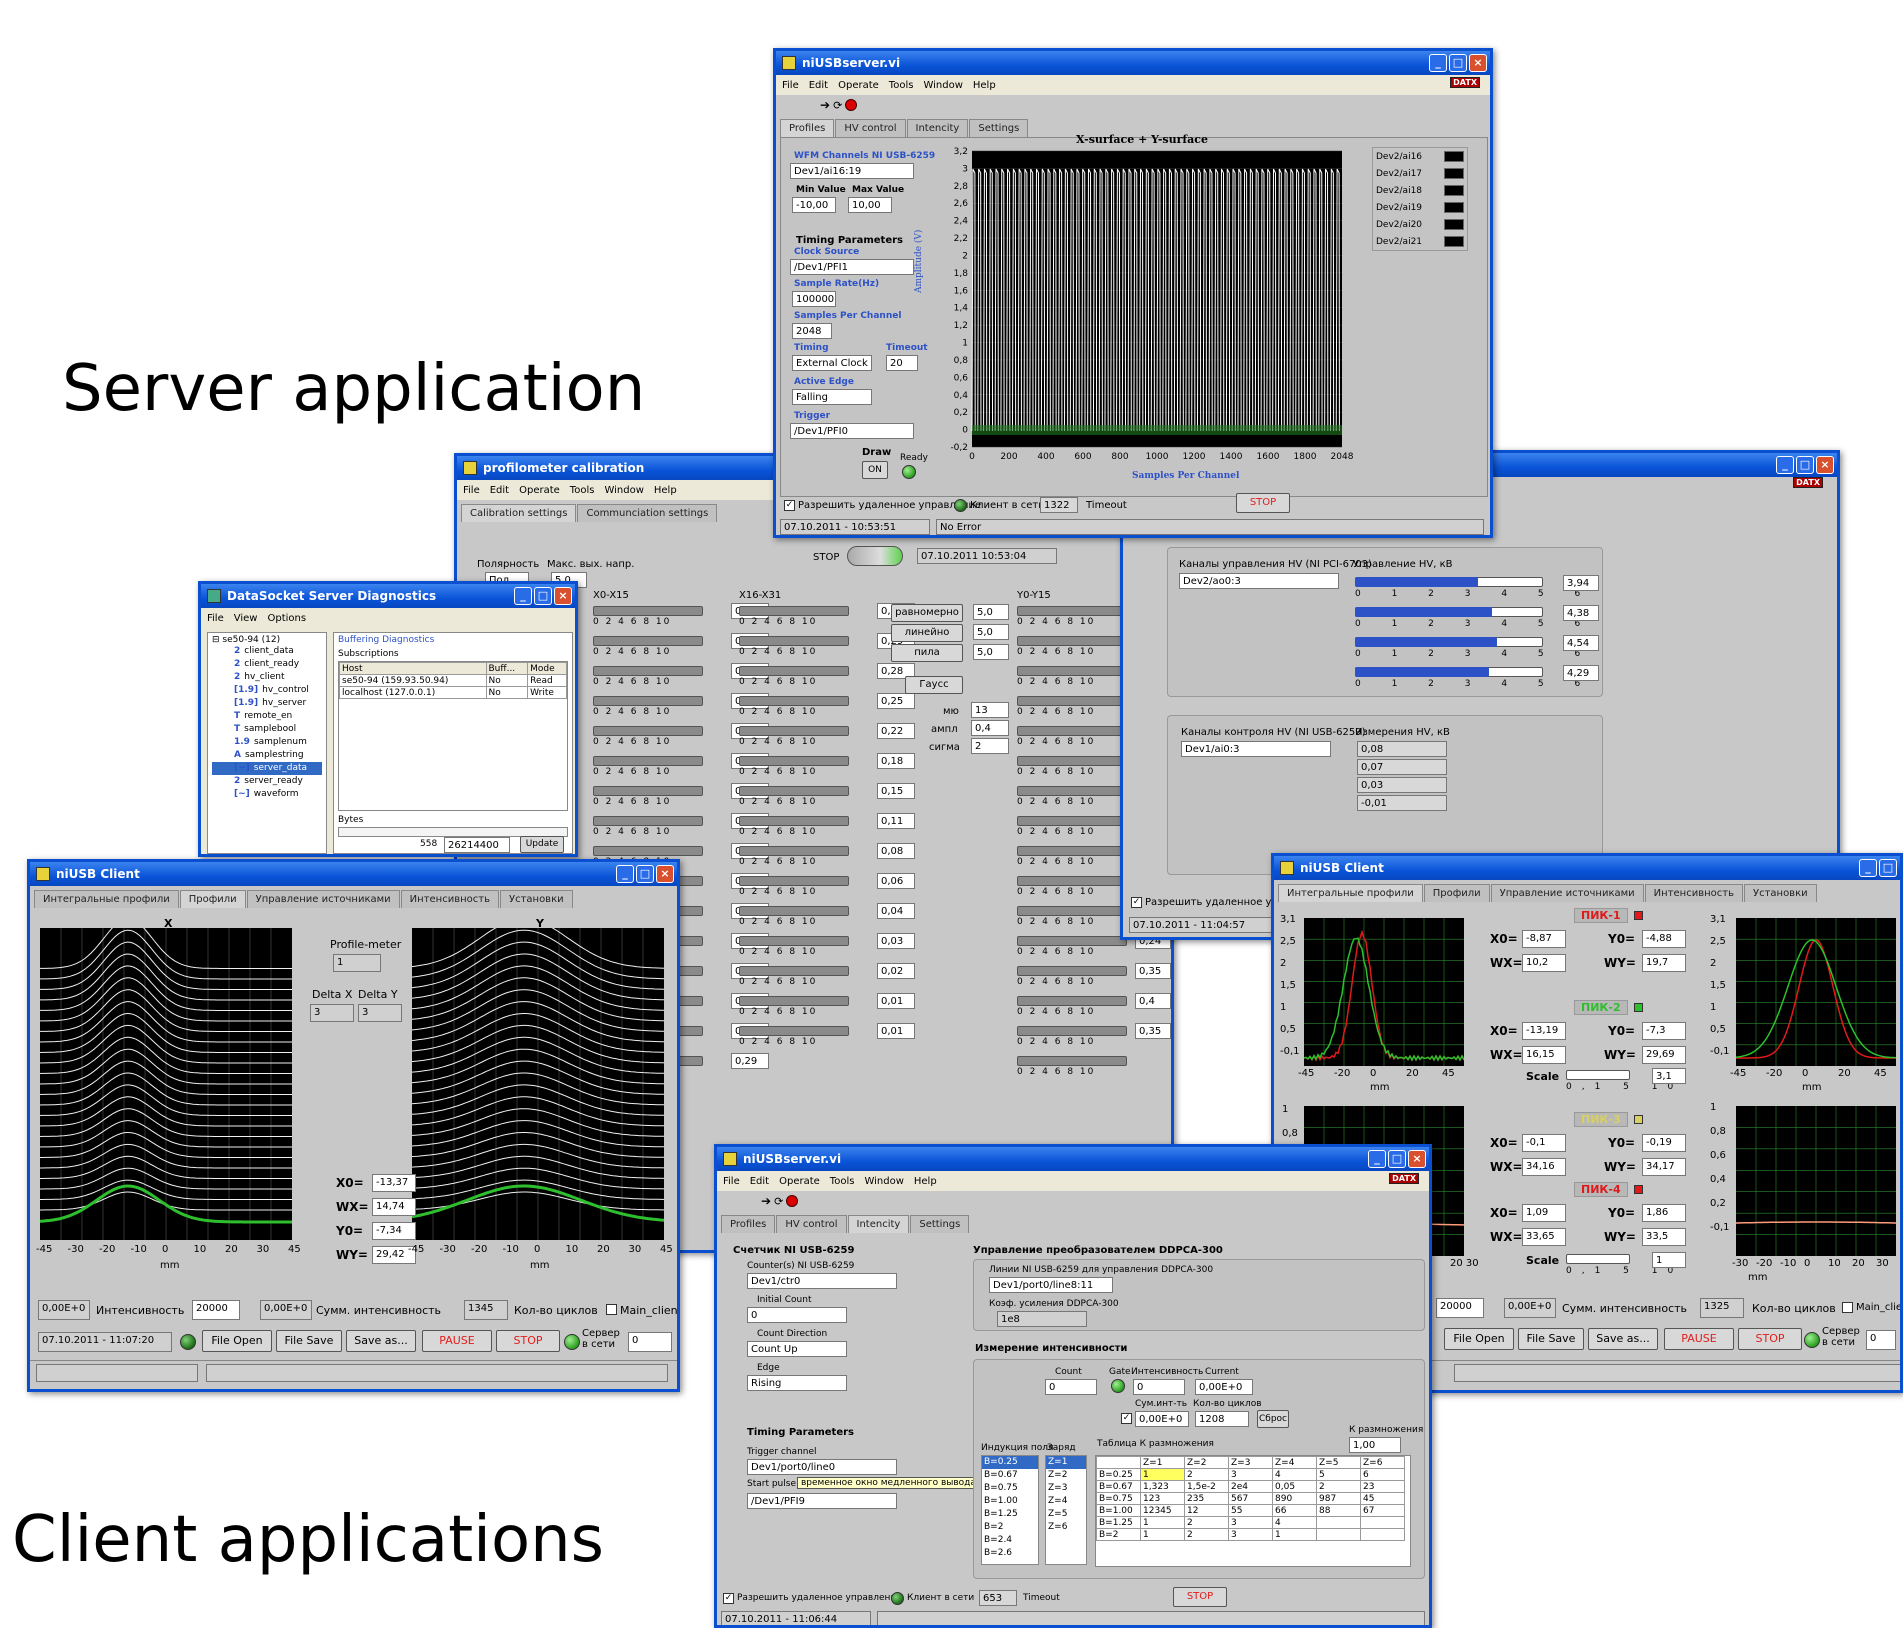 Image resolution: width=1903 pixels, height=1628 pixels. Describe the element at coordinates (811, 1224) in the screenshot. I see `tab-hv-control: HV control` at that location.